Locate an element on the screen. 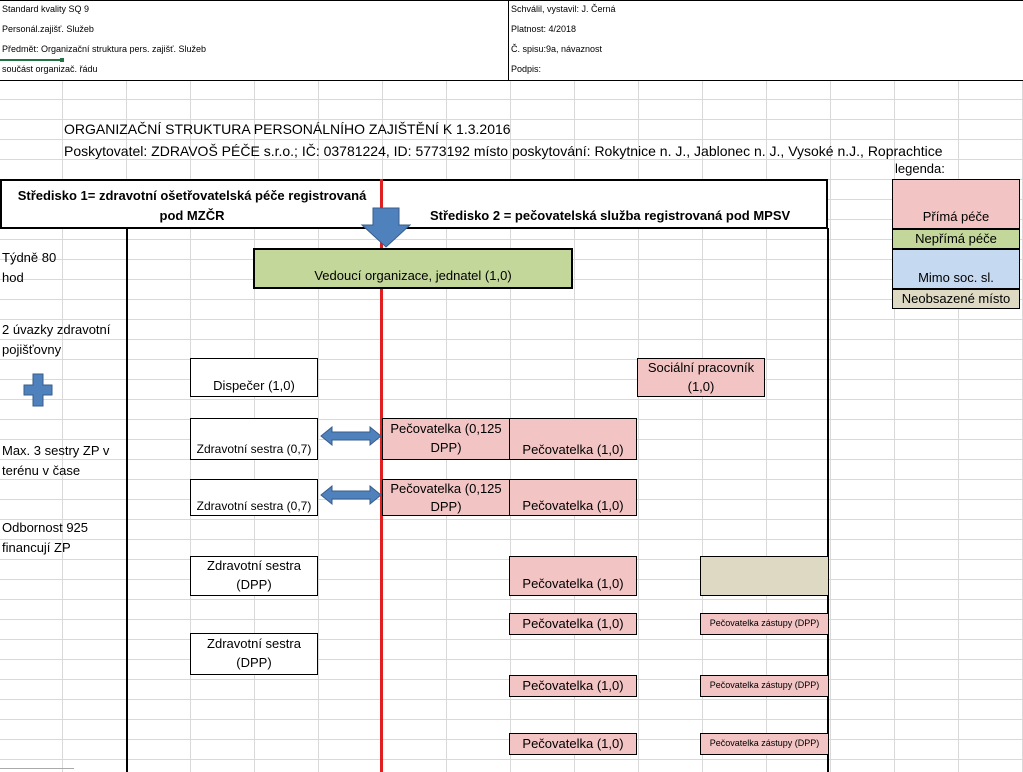 This screenshot has height=772, width=1023. down-arrow-icon is located at coordinates (386, 227).